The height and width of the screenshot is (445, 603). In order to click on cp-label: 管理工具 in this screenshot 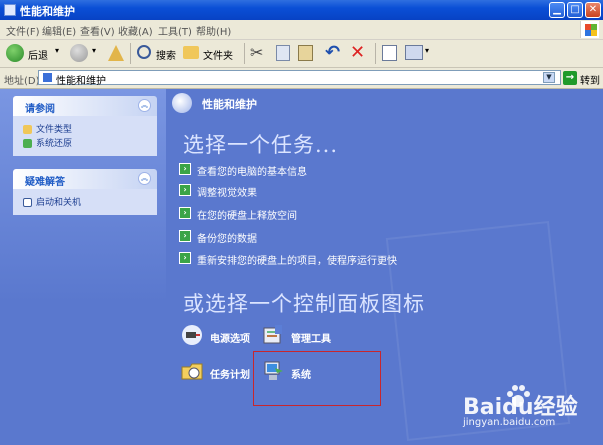, I will do `click(311, 339)`.